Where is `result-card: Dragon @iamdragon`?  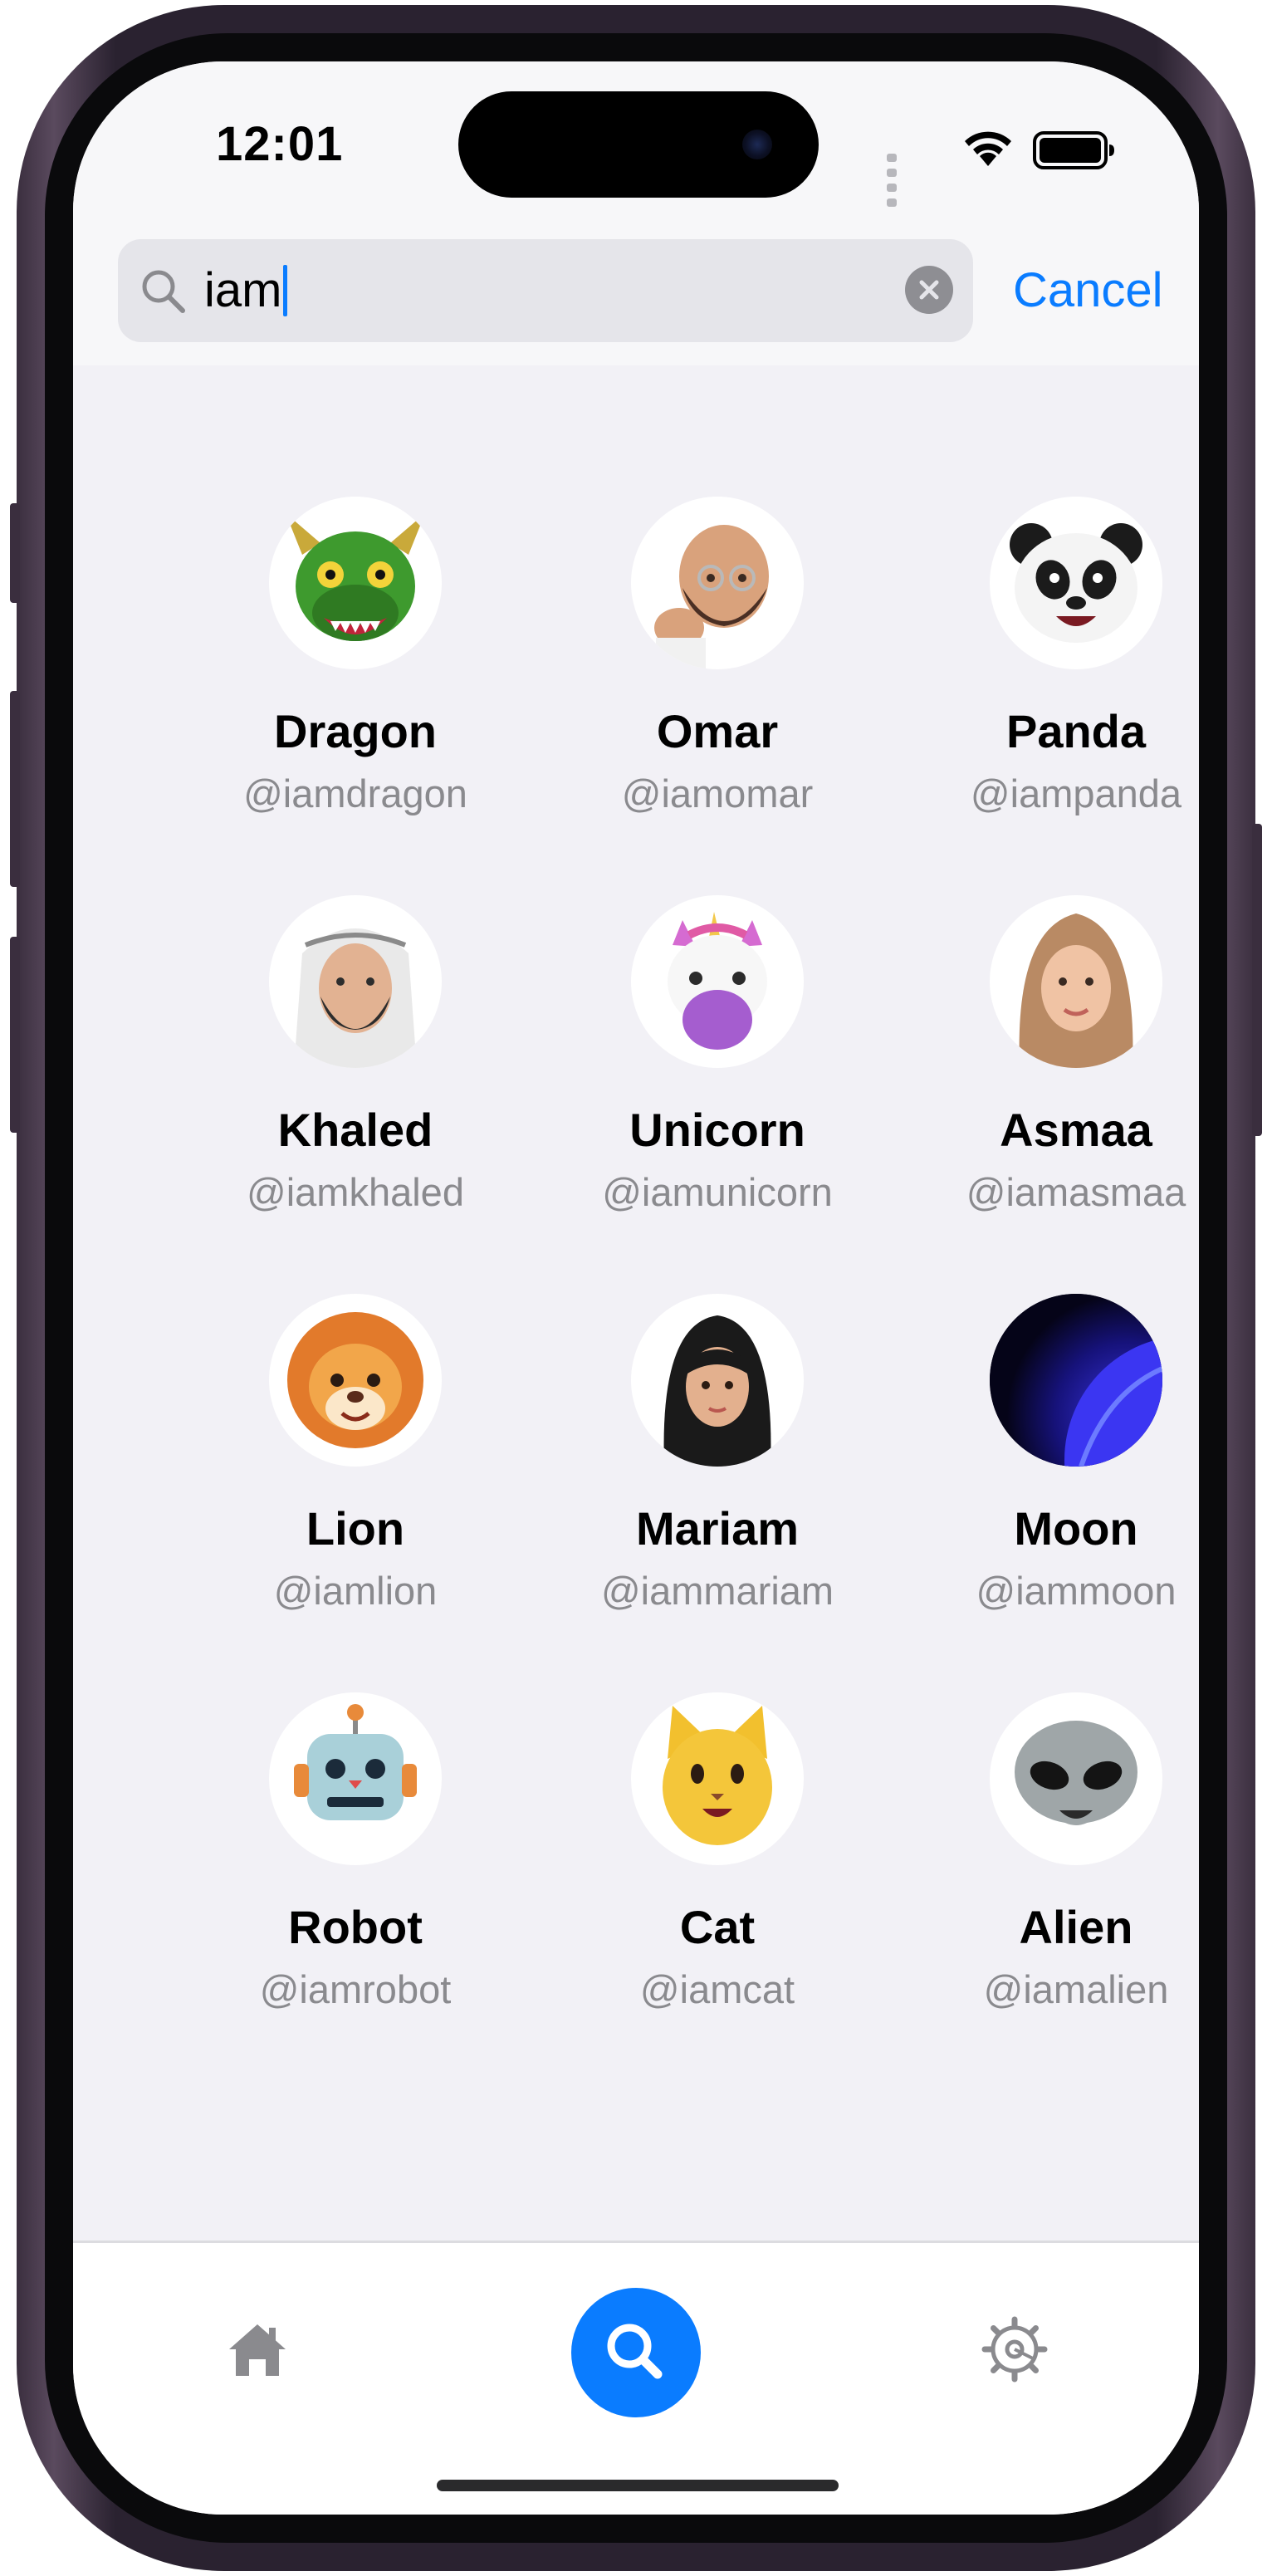
result-card: Dragon @iamdragon is located at coordinates (355, 671).